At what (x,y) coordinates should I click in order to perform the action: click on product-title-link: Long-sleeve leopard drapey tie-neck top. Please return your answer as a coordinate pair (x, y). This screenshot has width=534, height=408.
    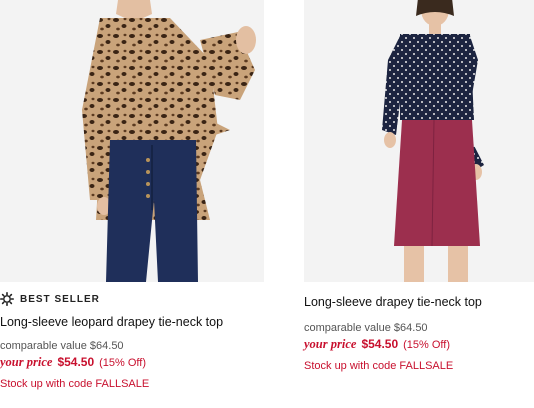
    Looking at the image, I should click on (132, 322).